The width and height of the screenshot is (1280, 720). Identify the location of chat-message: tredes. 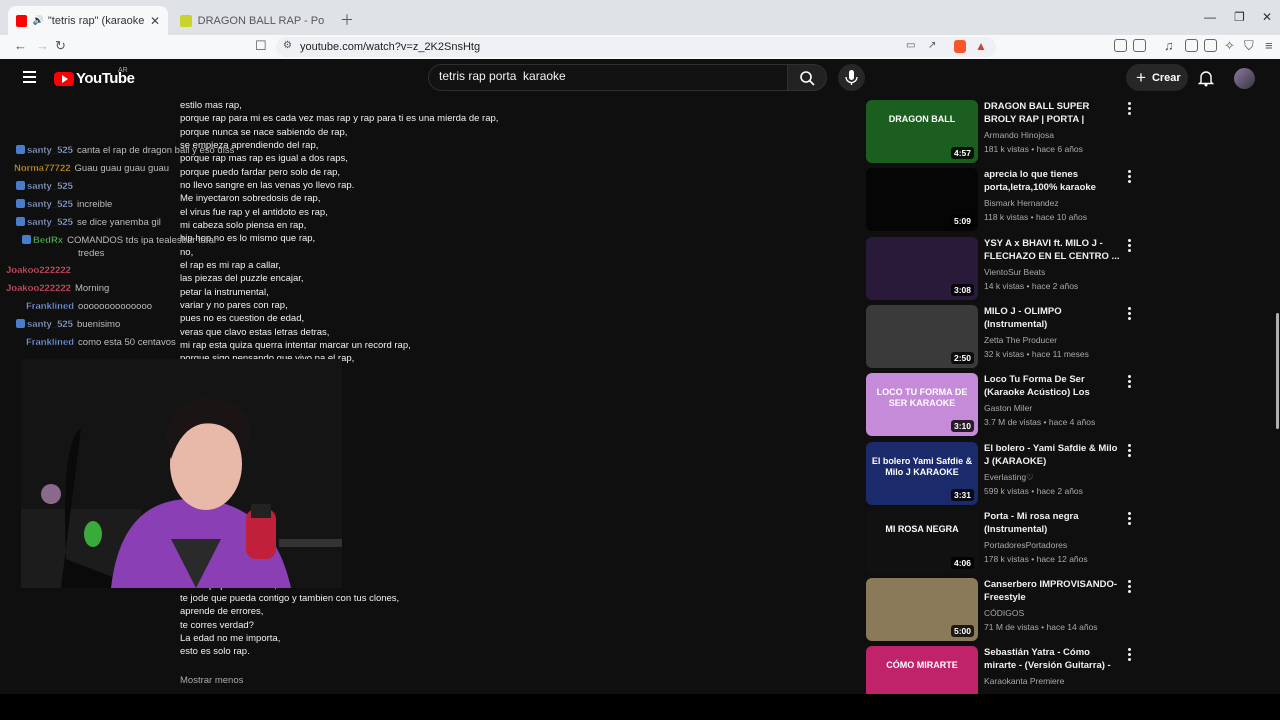
(91, 253).